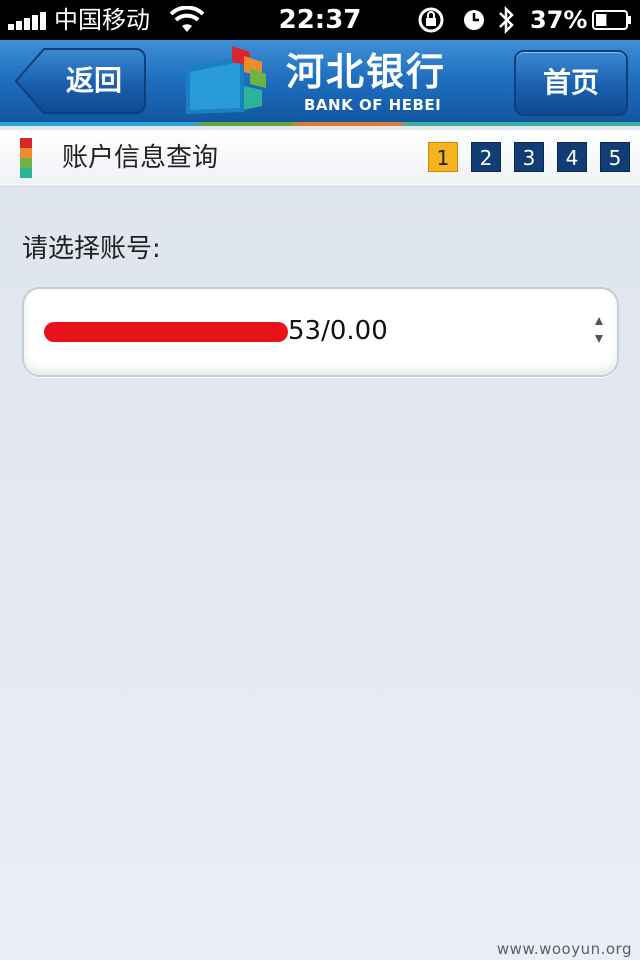 The image size is (640, 960). I want to click on bluetooth-icon, so click(506, 20).